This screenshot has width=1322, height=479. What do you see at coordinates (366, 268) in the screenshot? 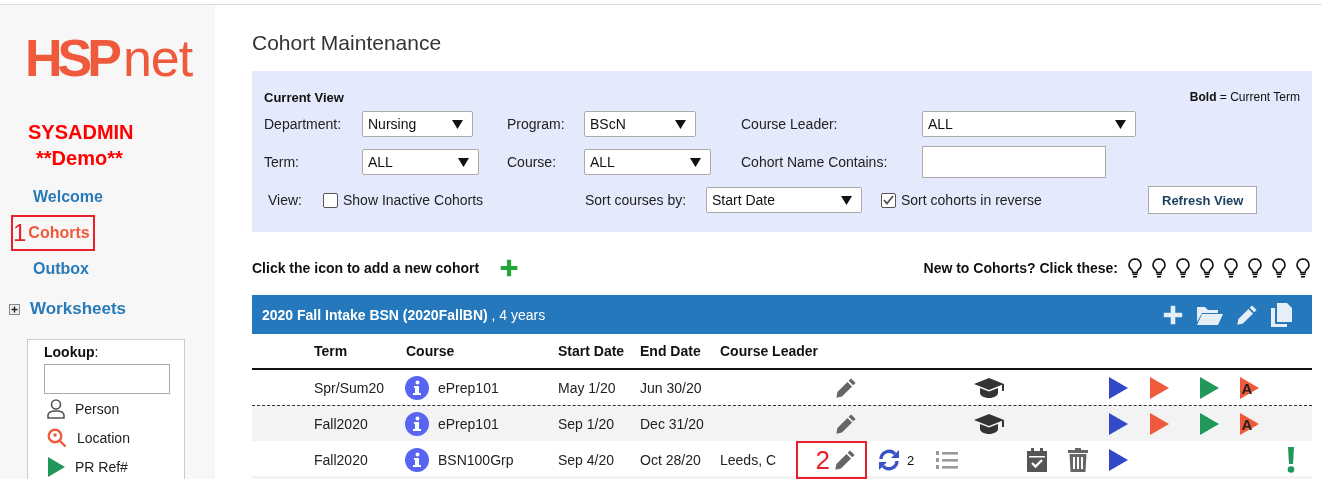
I see `add-hint: Click the icon to add a new cohort` at bounding box center [366, 268].